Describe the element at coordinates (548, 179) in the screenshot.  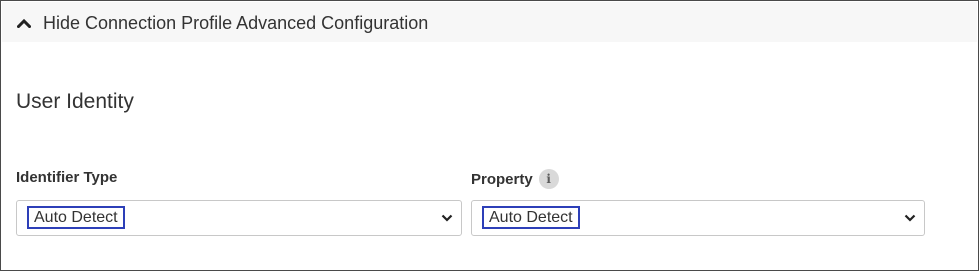
I see `info-icon: i` at that location.